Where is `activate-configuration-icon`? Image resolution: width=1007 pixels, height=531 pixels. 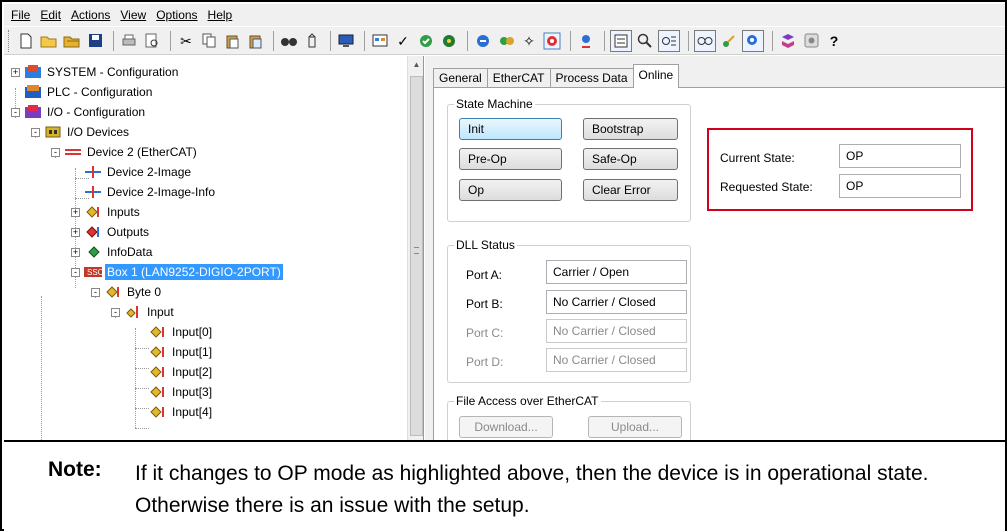
activate-configuration-icon is located at coordinates (426, 41).